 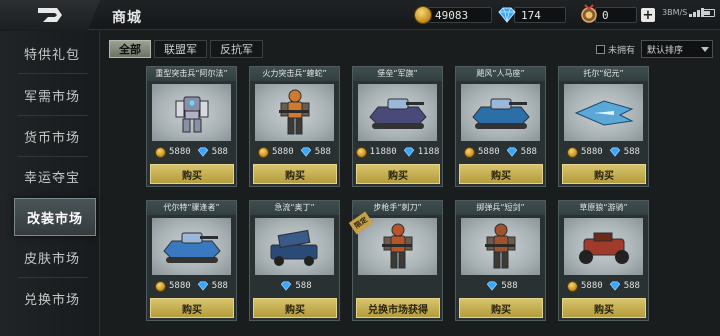 I want to click on sidebar-item-lucky-draw: 幸运夺宝, so click(x=52, y=176).